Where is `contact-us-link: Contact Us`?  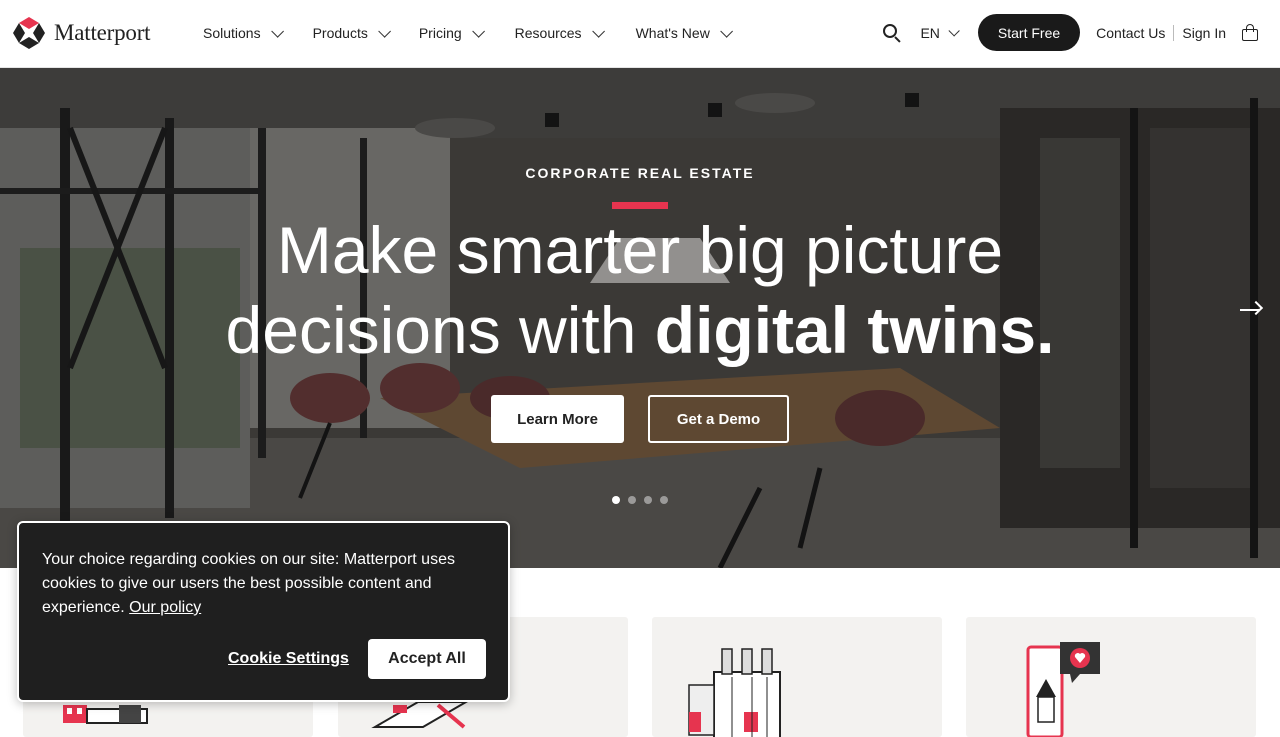
contact-us-link: Contact Us is located at coordinates (1135, 32).